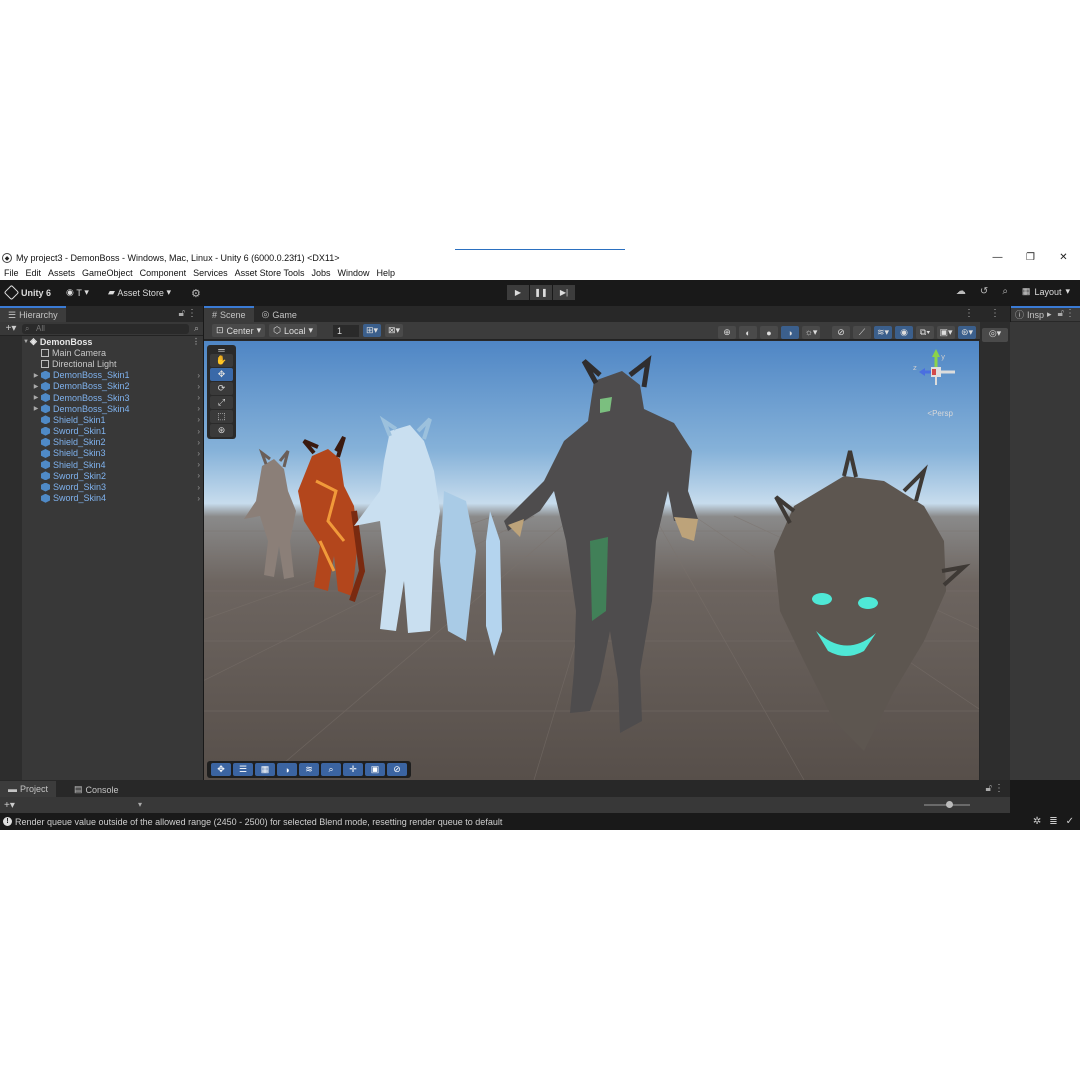 The height and width of the screenshot is (1080, 1080). I want to click on gizmos-icon: ⊛▾, so click(967, 332).